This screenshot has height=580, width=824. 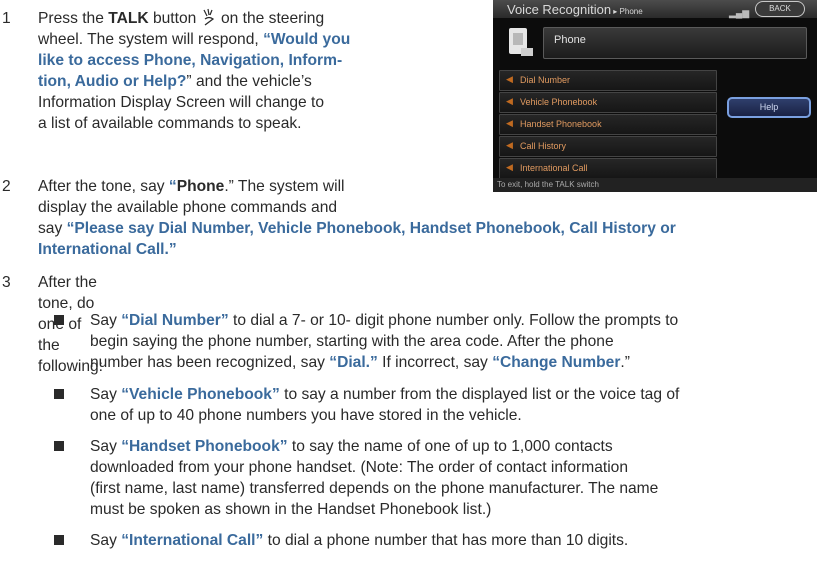 I want to click on screen-header: Voice Recognition ▸ Phone ▂▄▆ BACK, so click(x=655, y=9).